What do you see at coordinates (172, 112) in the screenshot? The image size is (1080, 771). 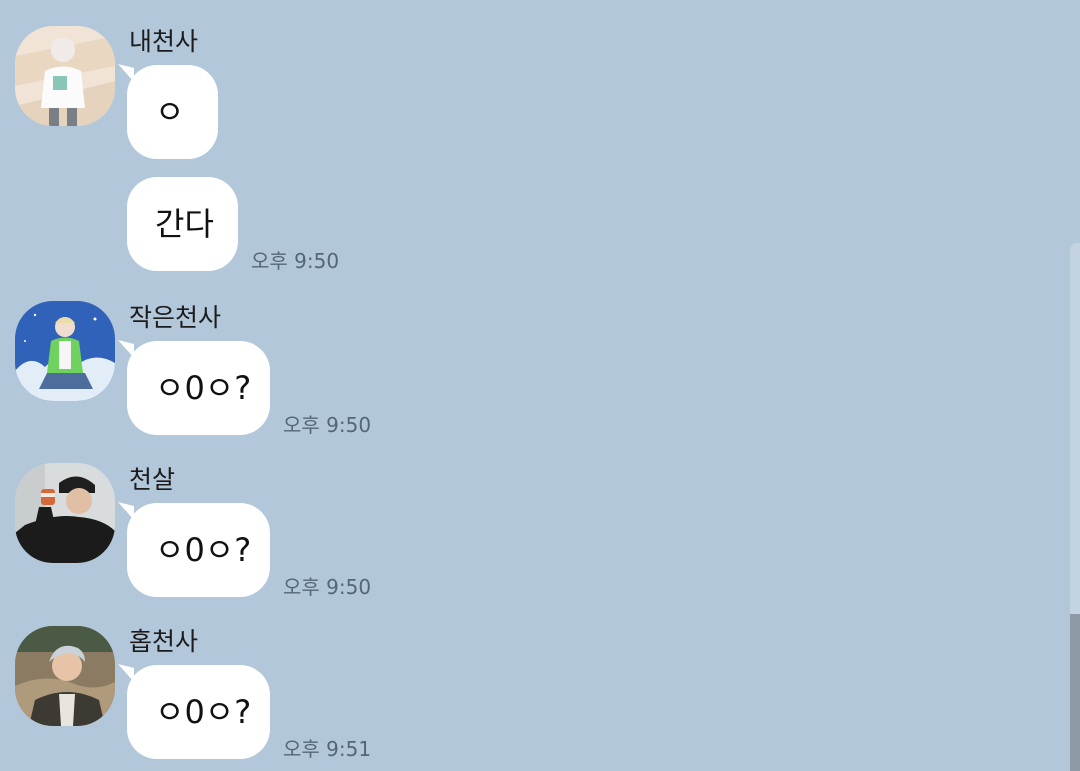 I see `message-bubble: ㅇ` at bounding box center [172, 112].